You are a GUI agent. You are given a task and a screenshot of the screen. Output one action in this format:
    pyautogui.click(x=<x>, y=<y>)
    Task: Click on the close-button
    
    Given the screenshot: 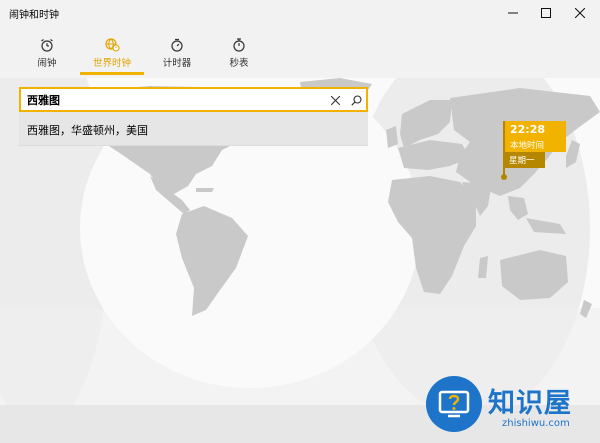 What is the action you would take?
    pyautogui.click(x=579, y=13)
    